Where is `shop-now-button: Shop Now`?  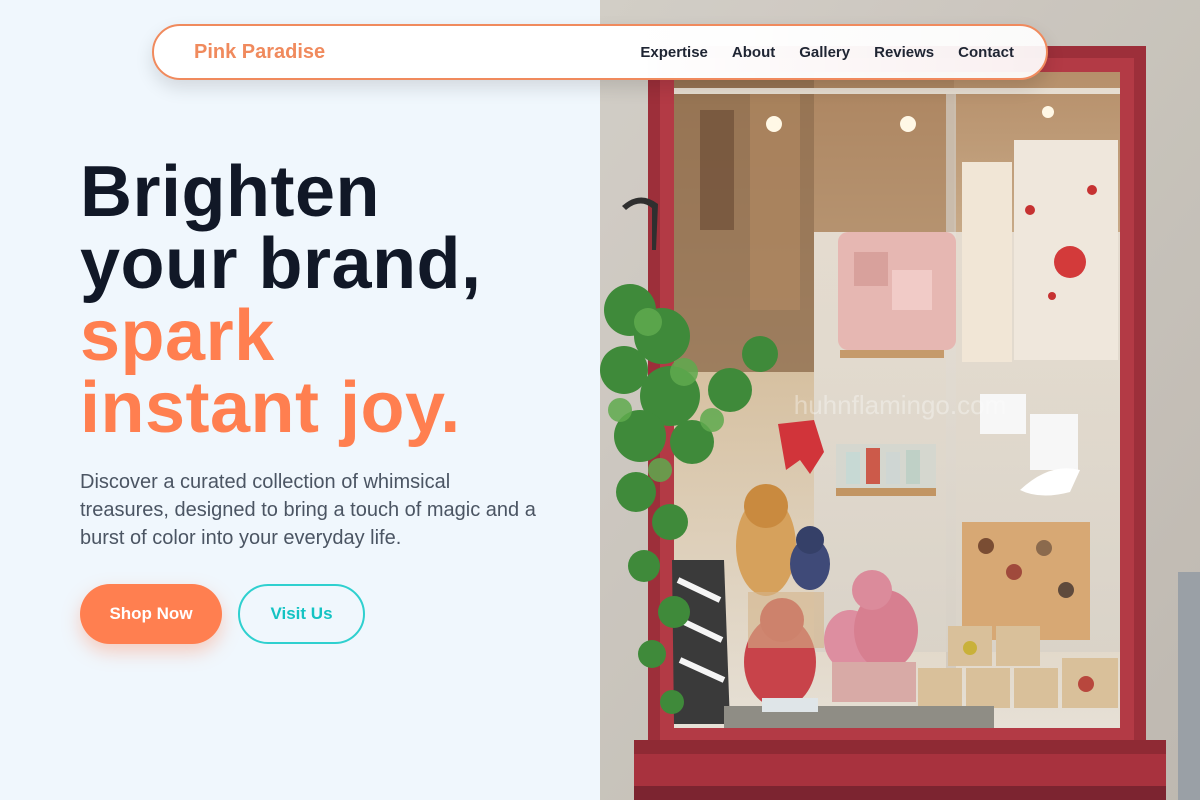 shop-now-button: Shop Now is located at coordinates (151, 614).